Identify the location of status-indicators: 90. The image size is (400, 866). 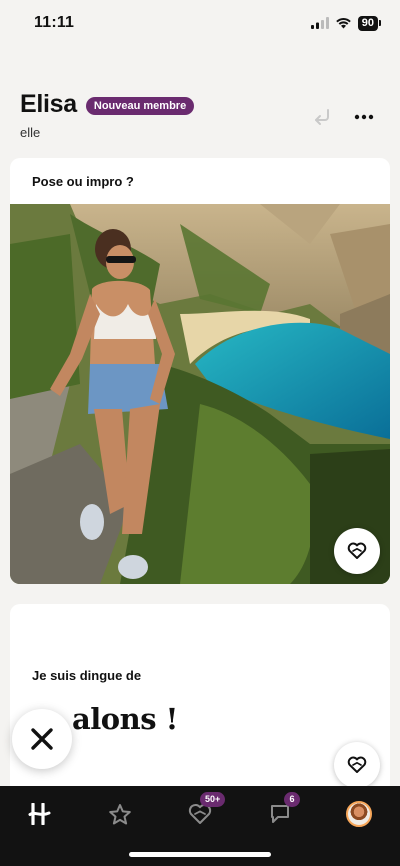
(346, 23).